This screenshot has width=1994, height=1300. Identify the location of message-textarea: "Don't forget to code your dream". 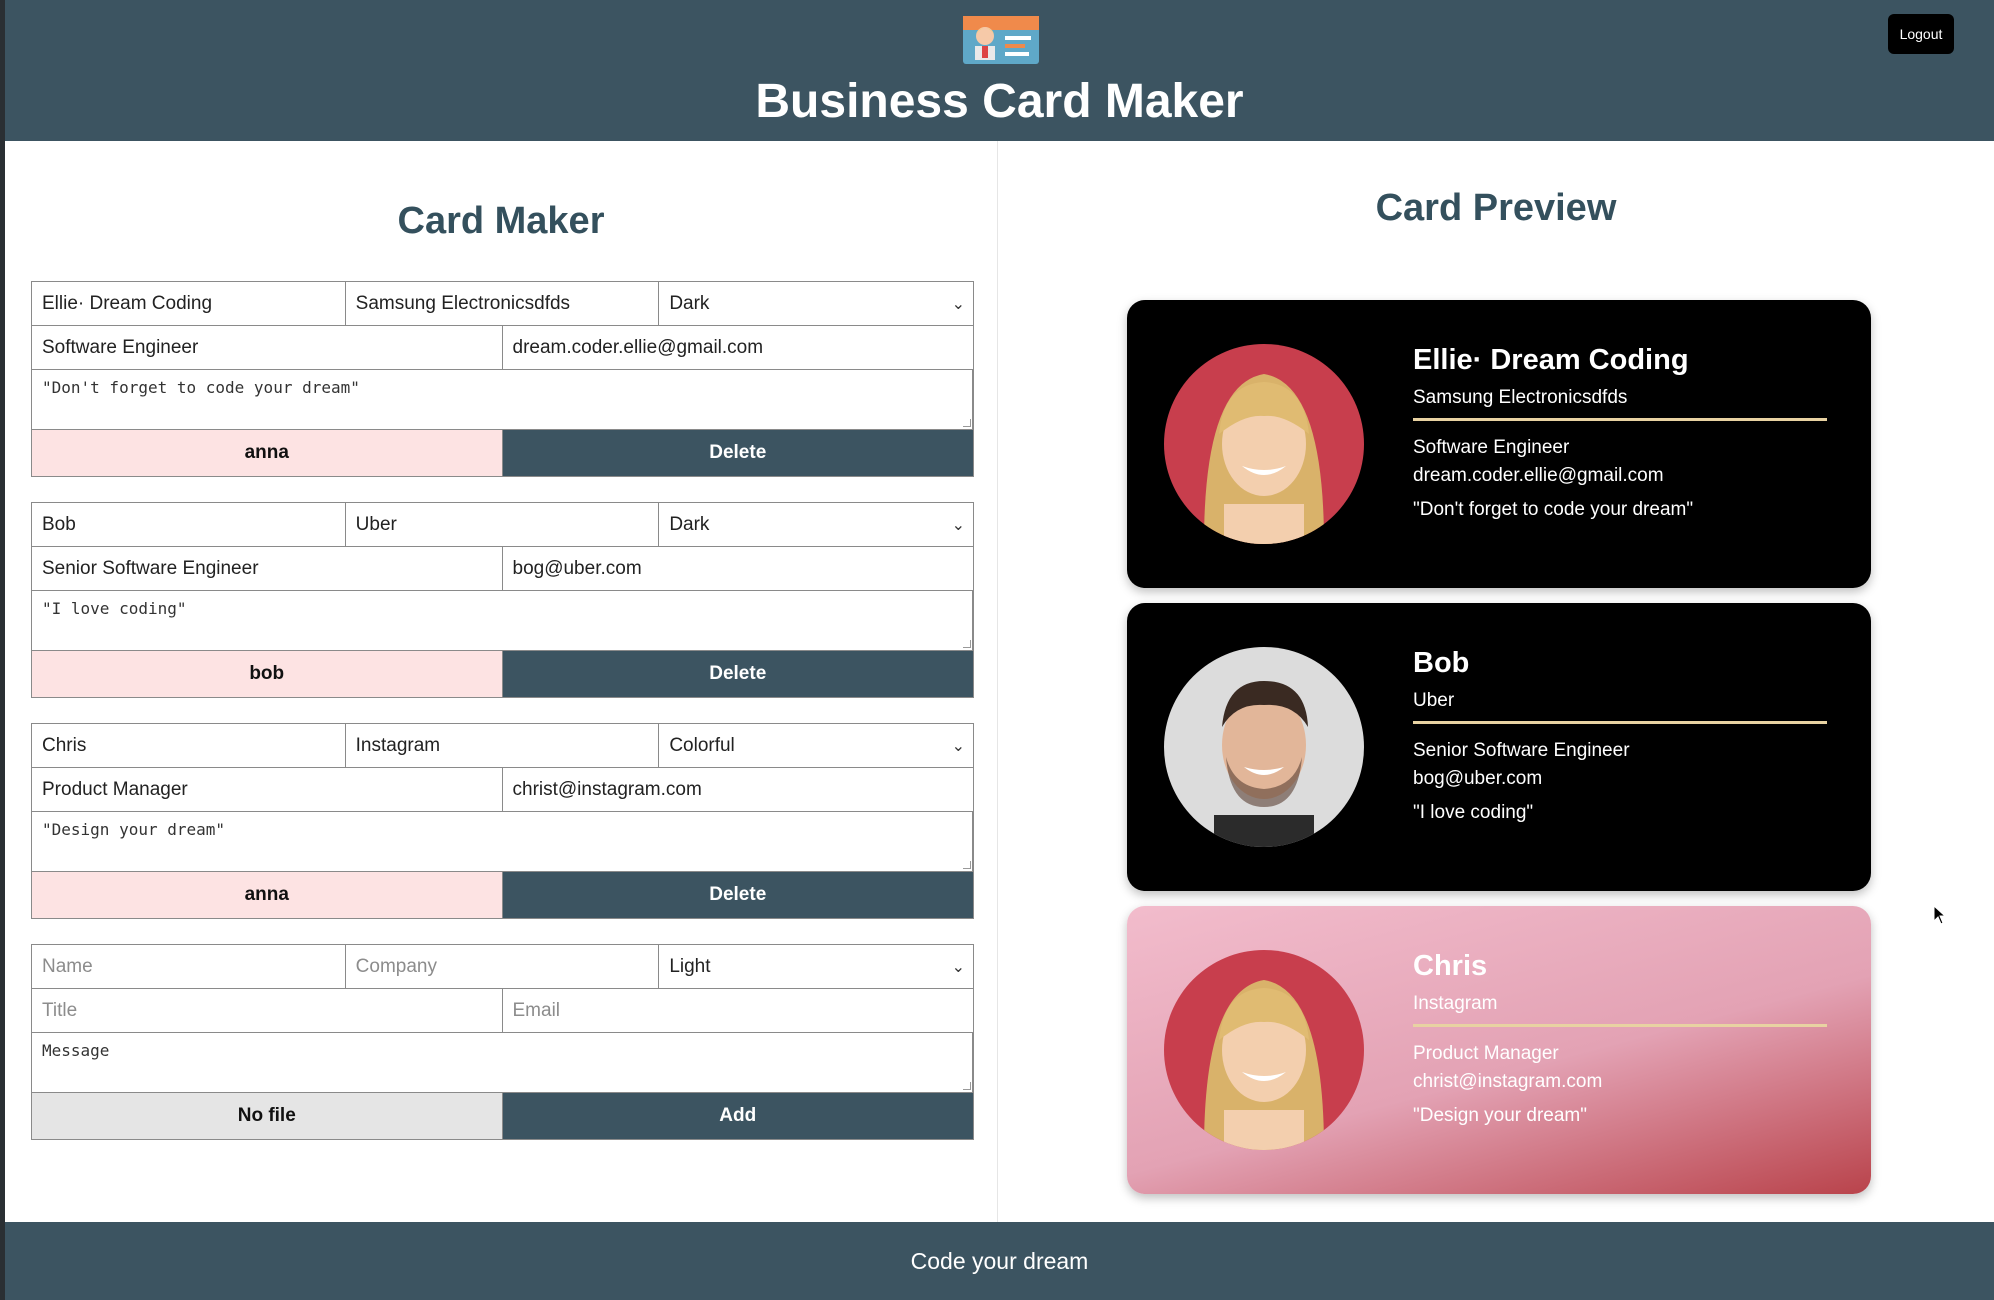
(502, 399).